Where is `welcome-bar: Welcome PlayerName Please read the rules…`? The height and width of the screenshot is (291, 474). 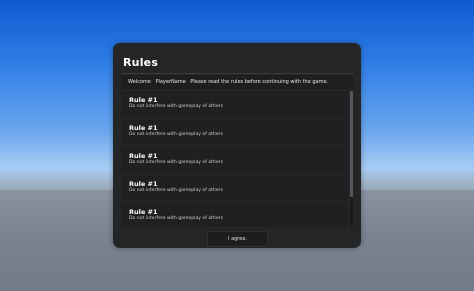
welcome-bar: Welcome PlayerName Please read the rules… is located at coordinates (237, 82).